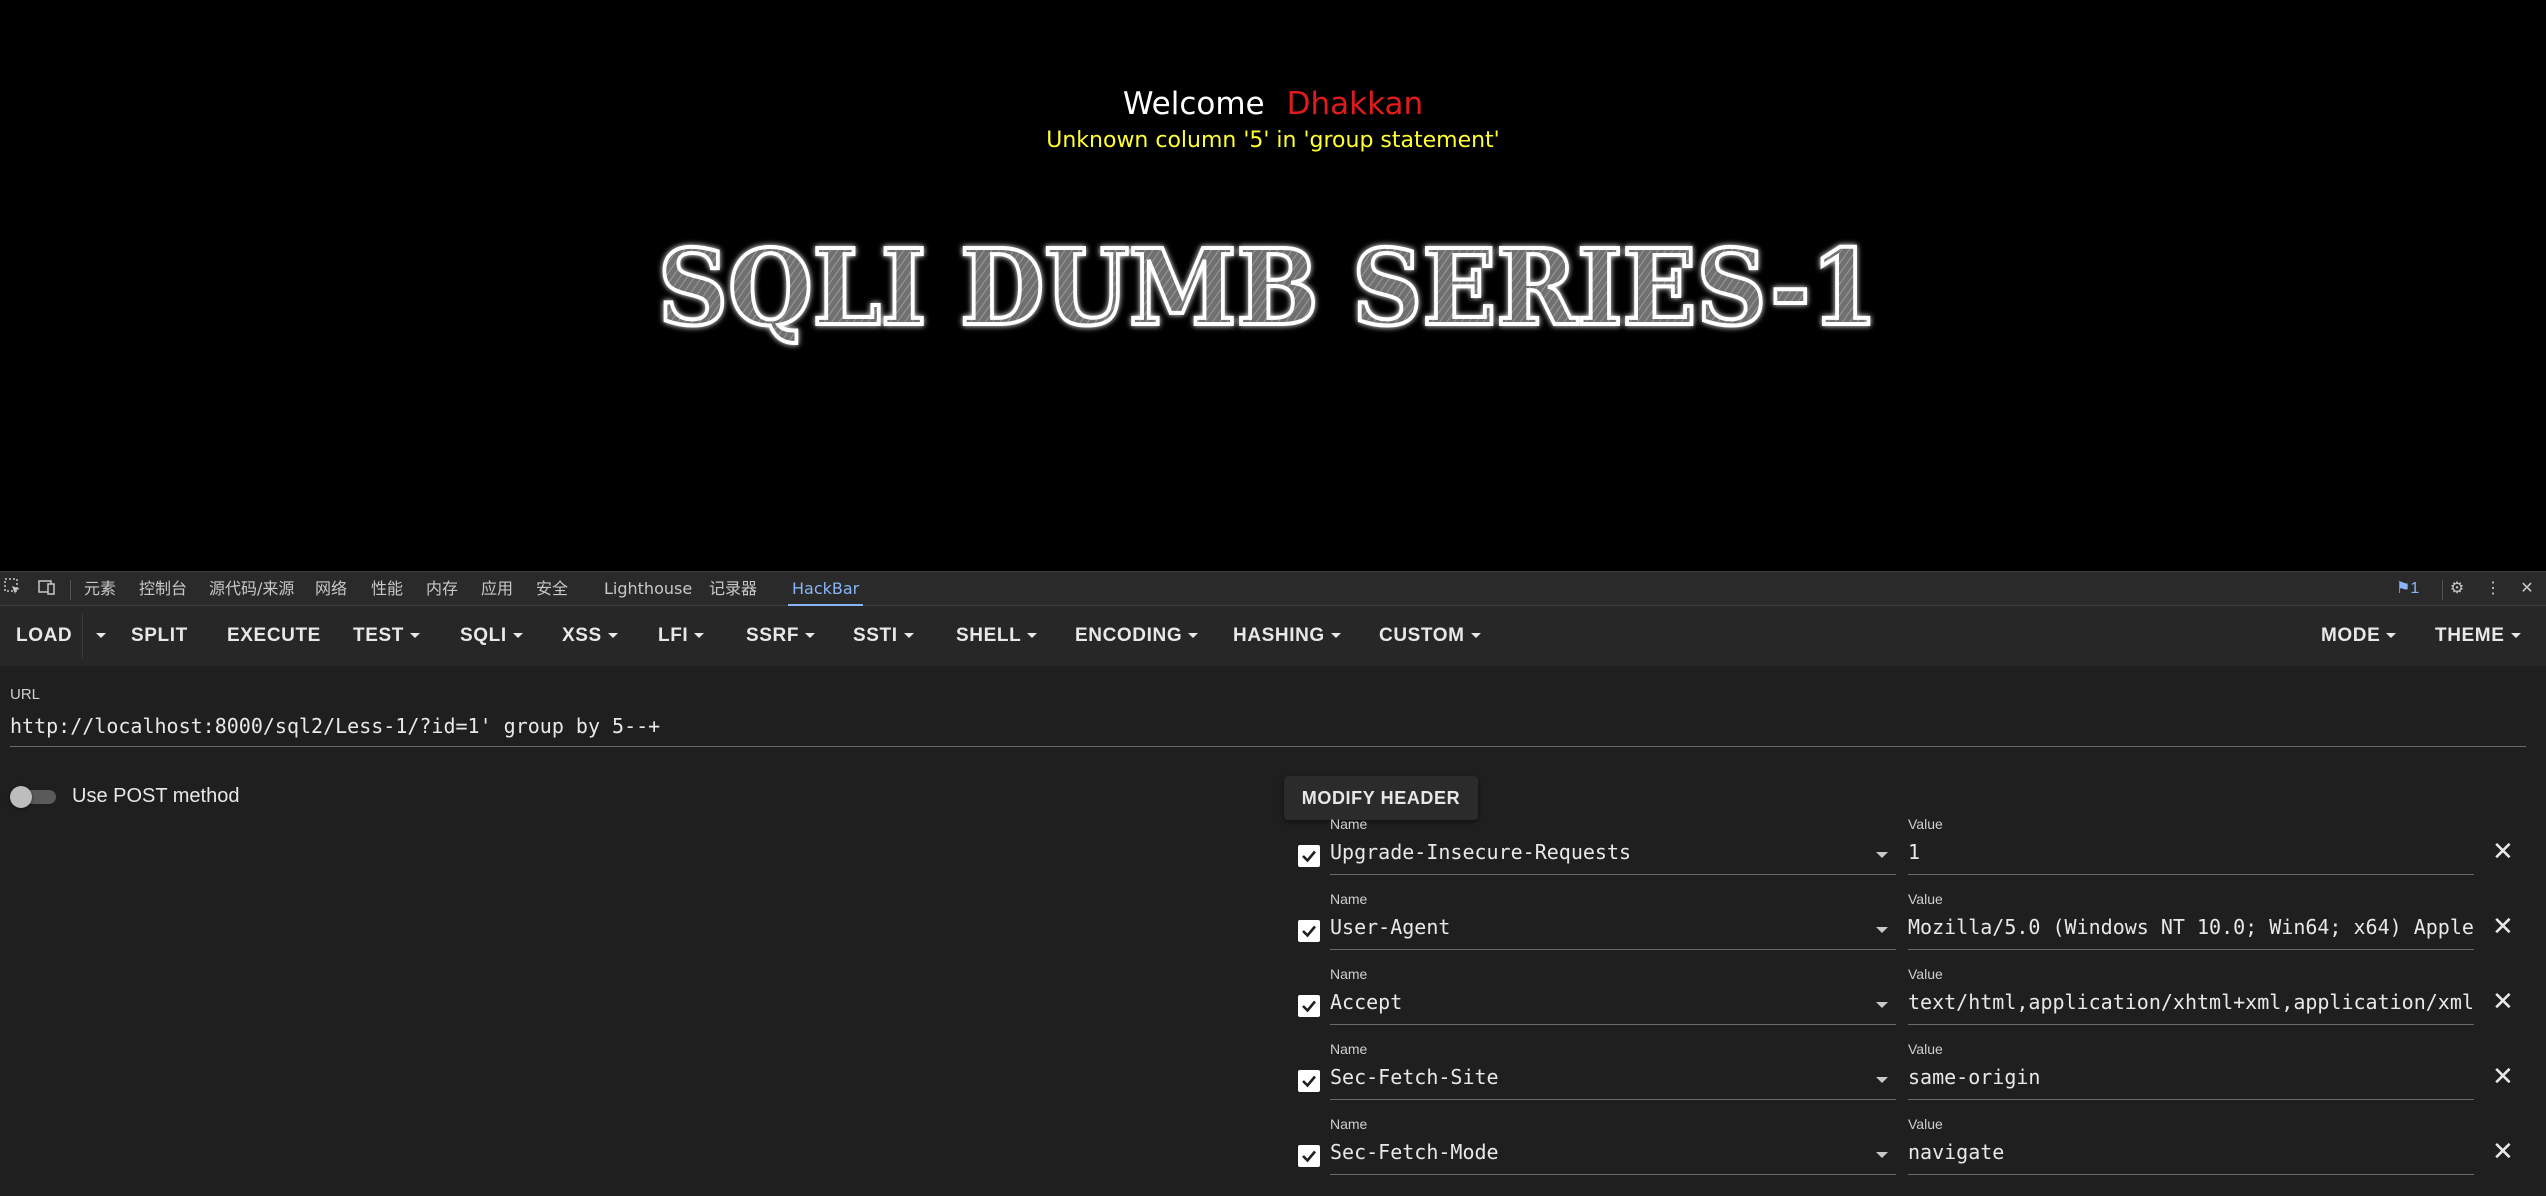 This screenshot has width=2546, height=1196. Describe the element at coordinates (1137, 636) in the screenshot. I see `encoding-menu-button: ENCODING` at that location.